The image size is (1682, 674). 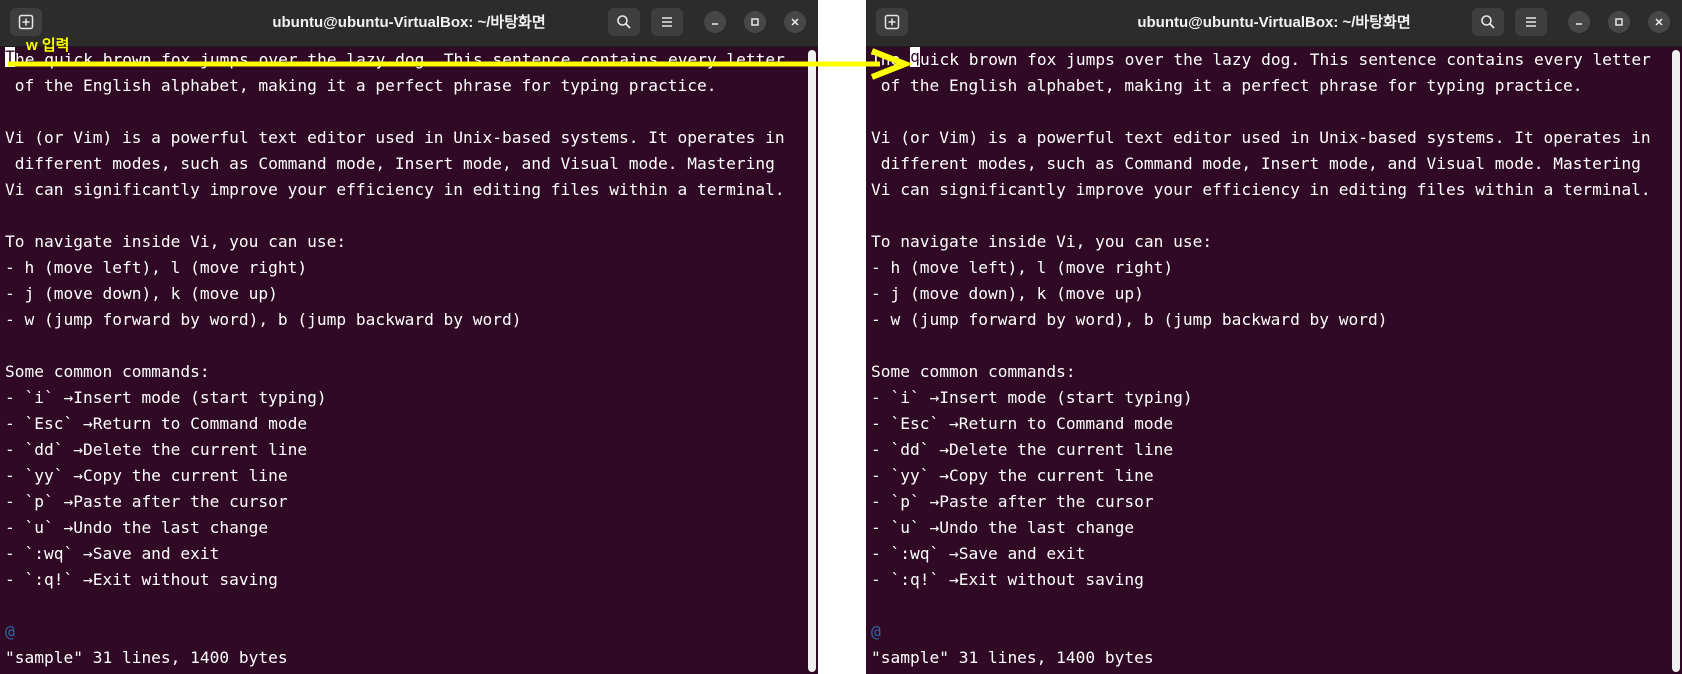 I want to click on annotation-arrow, so click(x=461, y=64).